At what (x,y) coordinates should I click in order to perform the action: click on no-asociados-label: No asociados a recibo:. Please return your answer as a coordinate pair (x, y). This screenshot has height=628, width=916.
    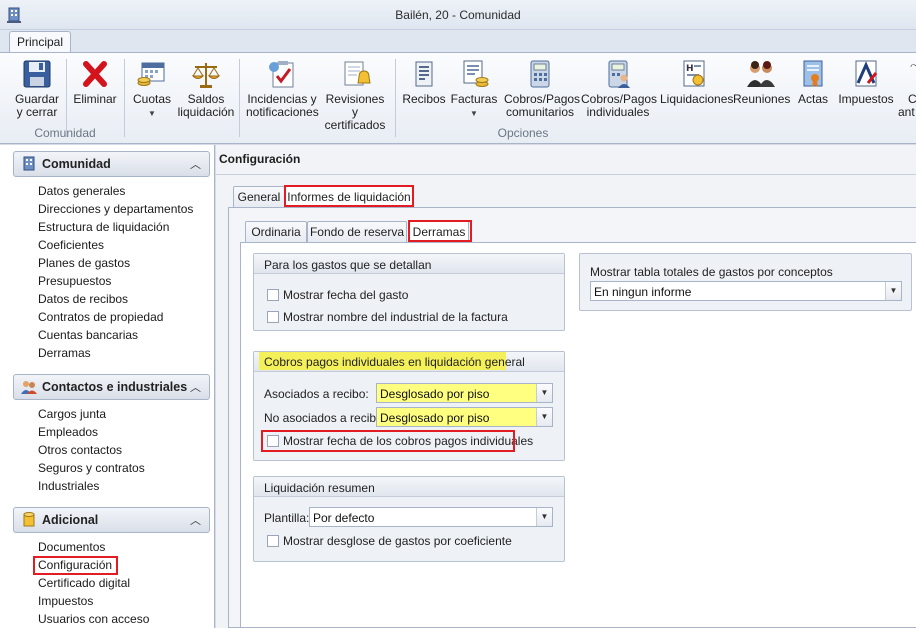
    Looking at the image, I should click on (325, 418).